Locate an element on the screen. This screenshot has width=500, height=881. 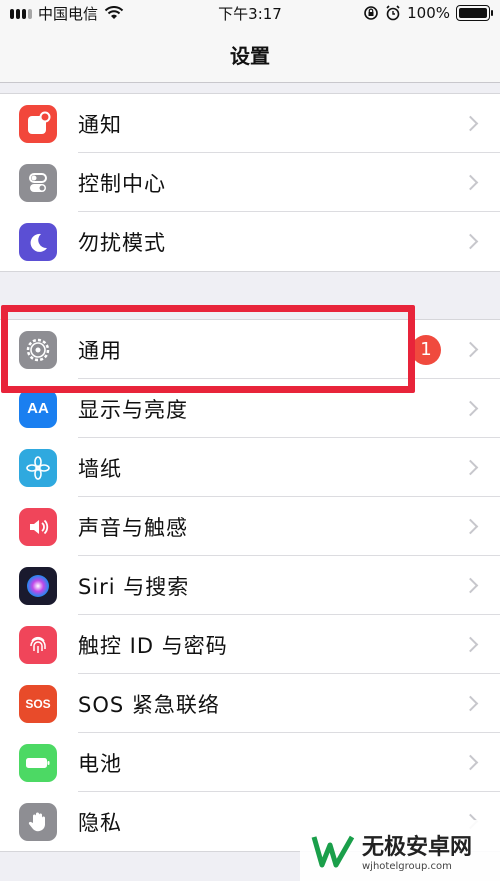
sos-icon: SOS is located at coordinates (38, 703).